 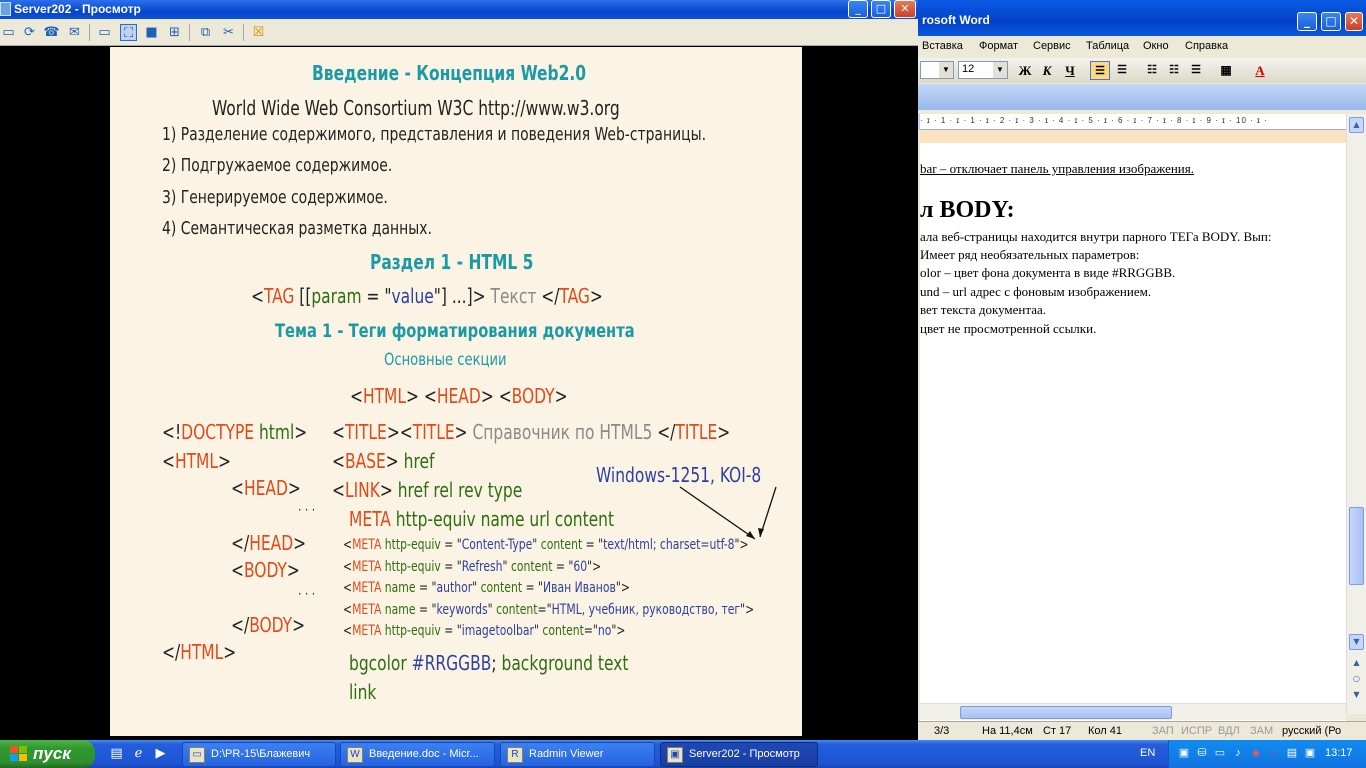 What do you see at coordinates (77, 9) in the screenshot?
I see `viewer-title: Server202 - Просмотр` at bounding box center [77, 9].